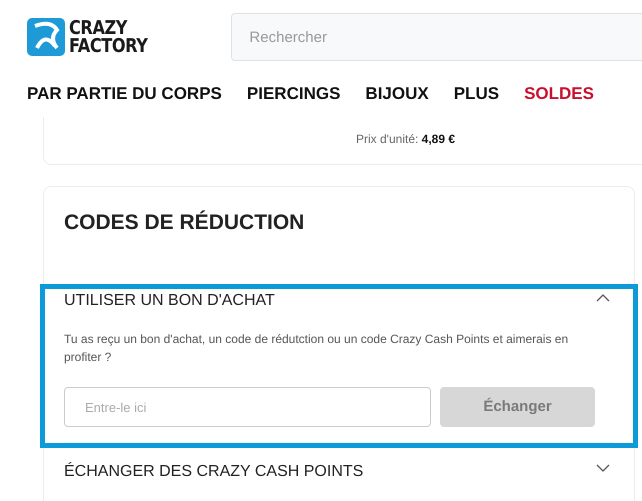  Describe the element at coordinates (124, 93) in the screenshot. I see `nav-link: PAR PARTIE DU CORPS` at that location.